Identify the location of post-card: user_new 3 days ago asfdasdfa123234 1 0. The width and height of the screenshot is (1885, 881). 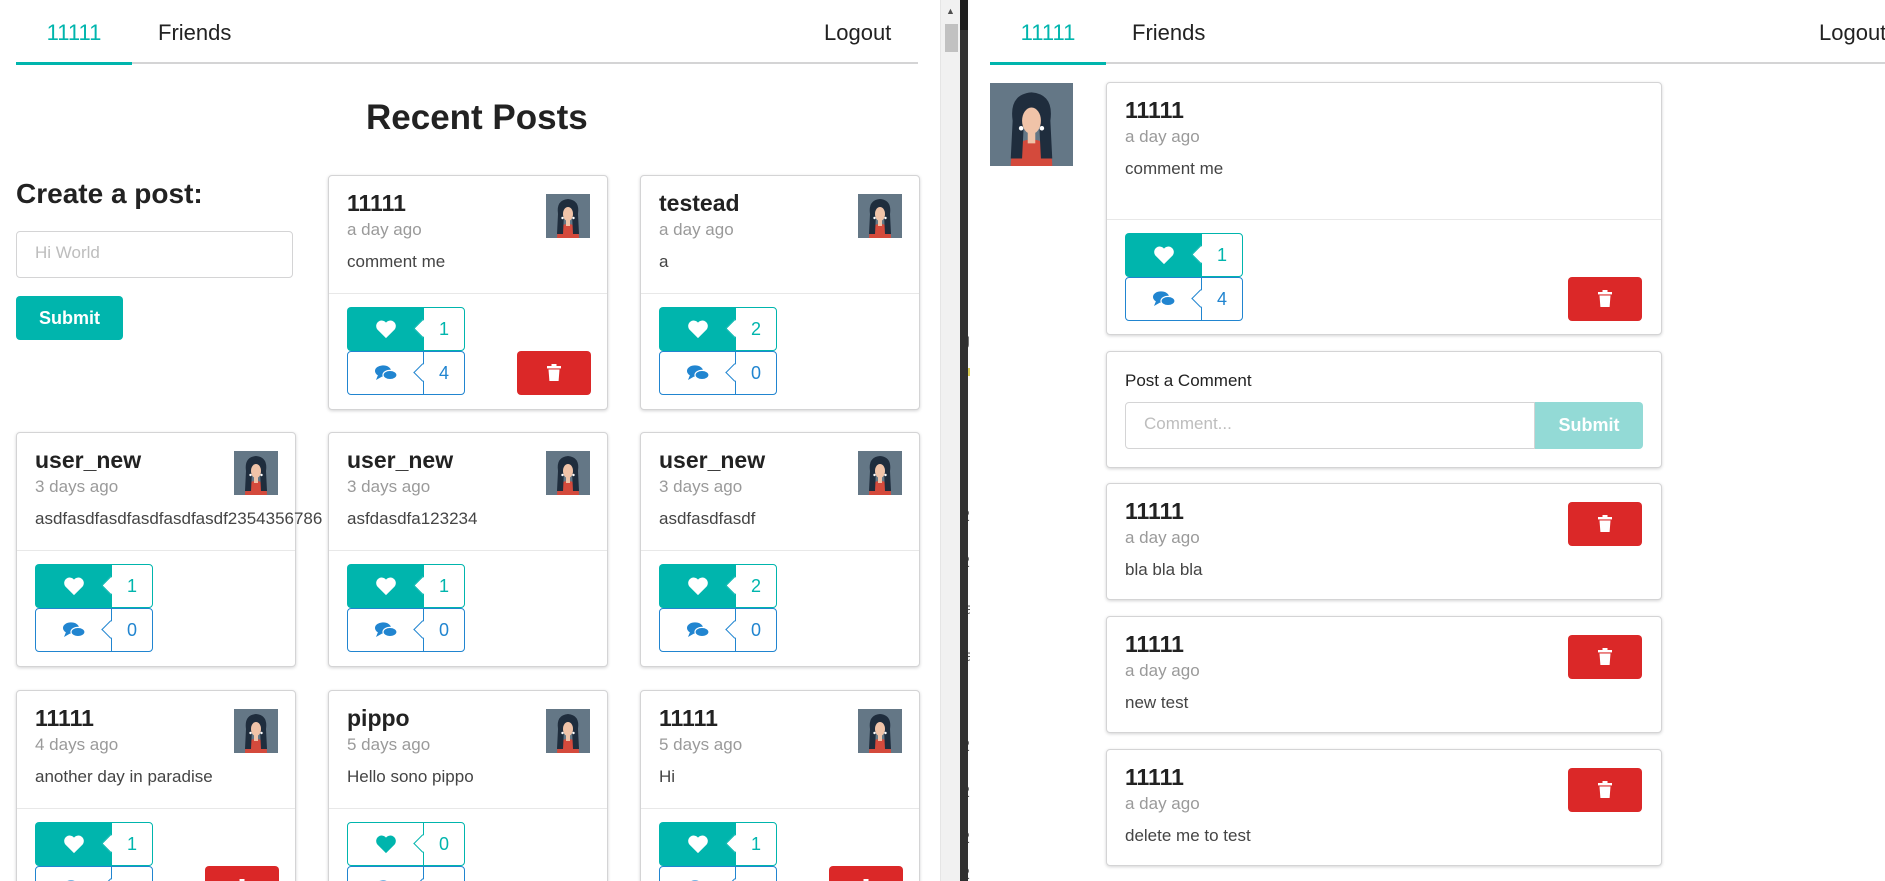
(468, 549).